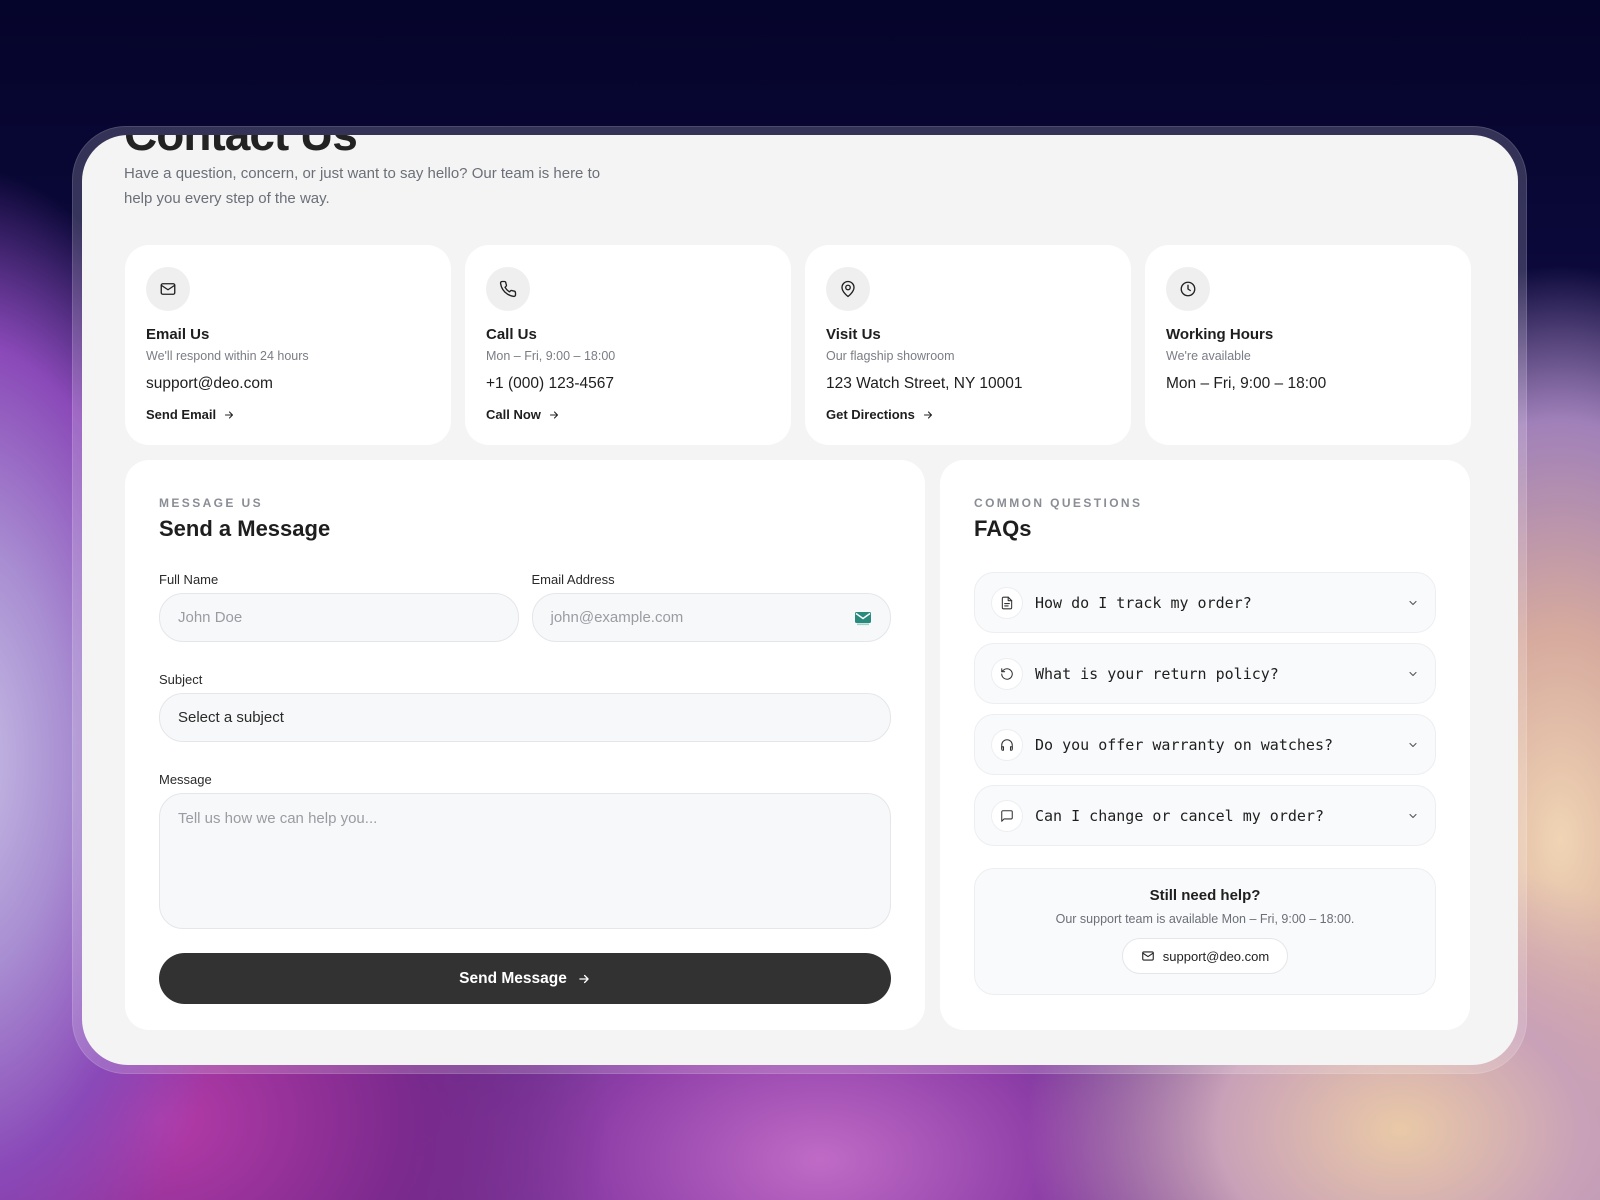 Image resolution: width=1600 pixels, height=1200 pixels. Describe the element at coordinates (890, 356) in the screenshot. I see `card-description: Our flagship showroom` at that location.